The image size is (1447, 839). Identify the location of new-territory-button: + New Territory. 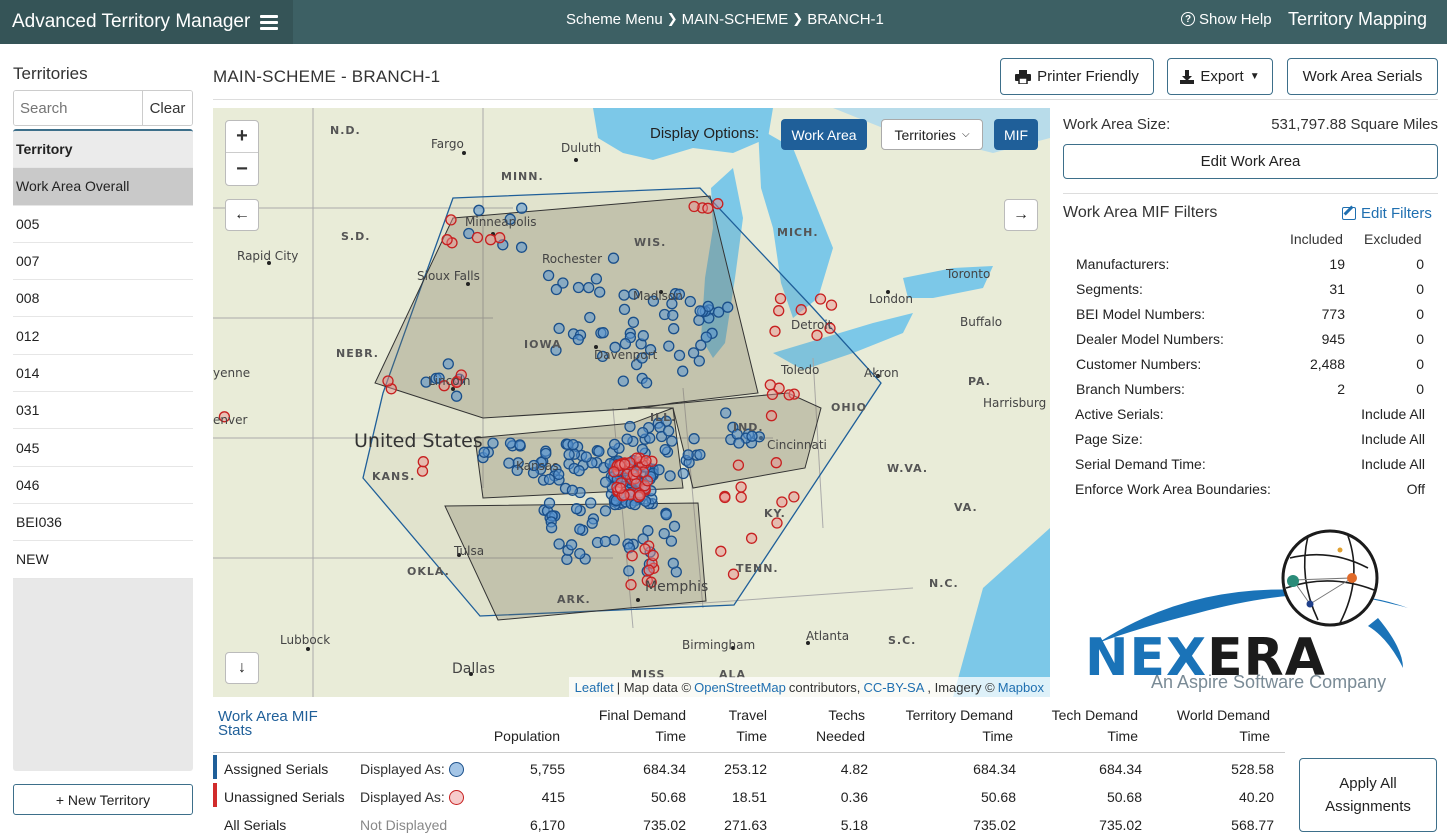
(103, 799).